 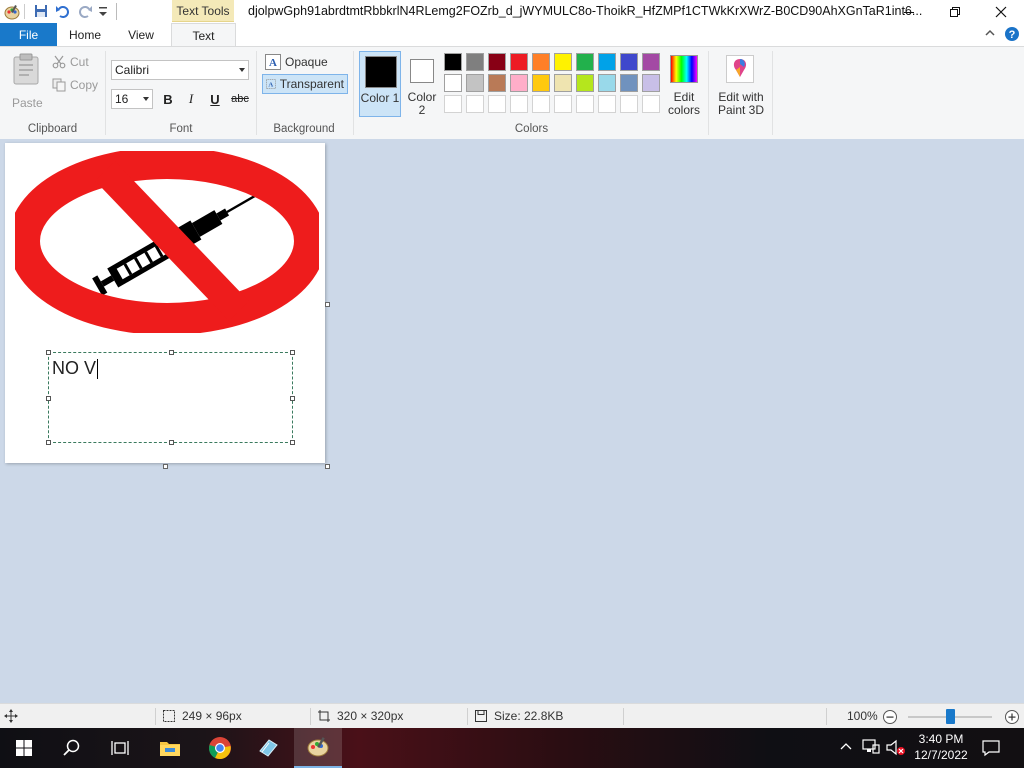 I want to click on canvas-text: NO V, so click(x=74, y=368).